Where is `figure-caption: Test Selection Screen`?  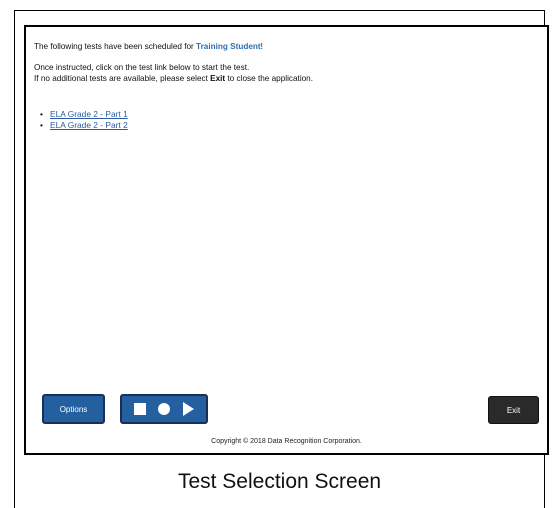 figure-caption: Test Selection Screen is located at coordinates (279, 481).